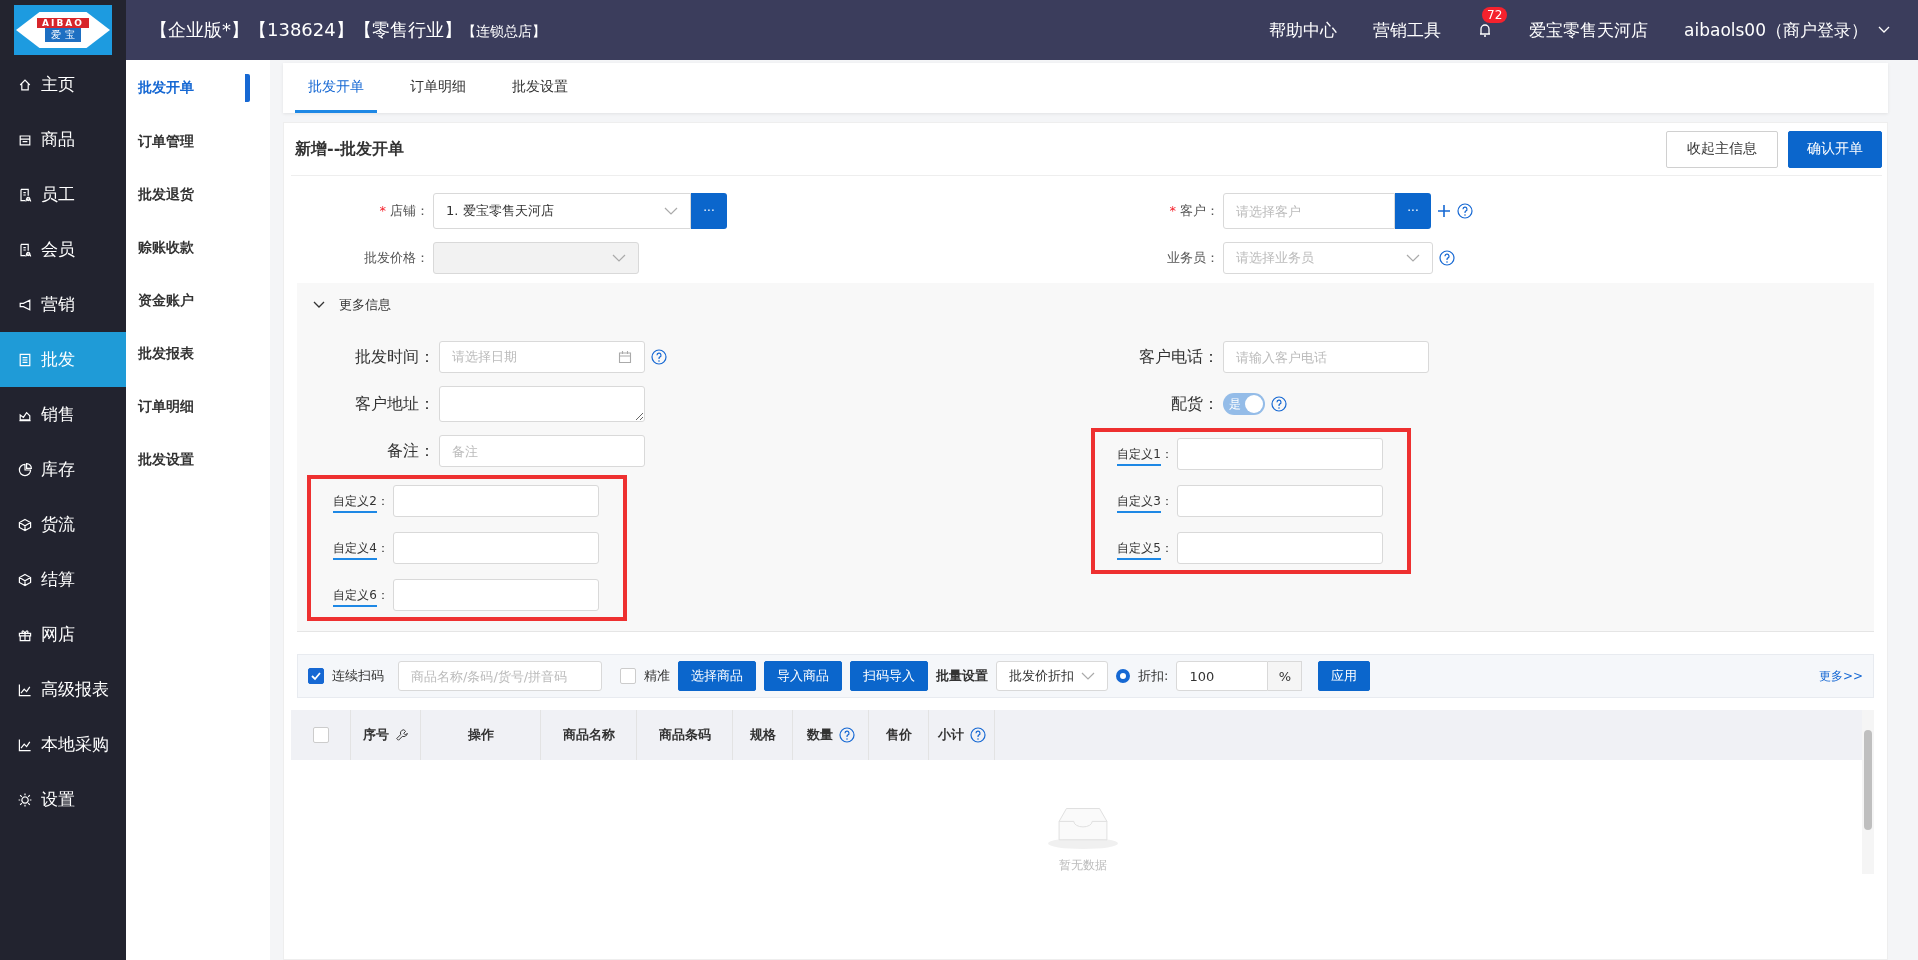 This screenshot has height=960, width=1918. Describe the element at coordinates (1589, 30) in the screenshot. I see `store-name: 爱宝零售天河店` at that location.